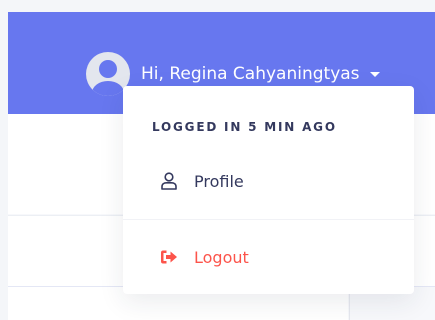  Describe the element at coordinates (374, 74) in the screenshot. I see `caret-down-icon` at that location.